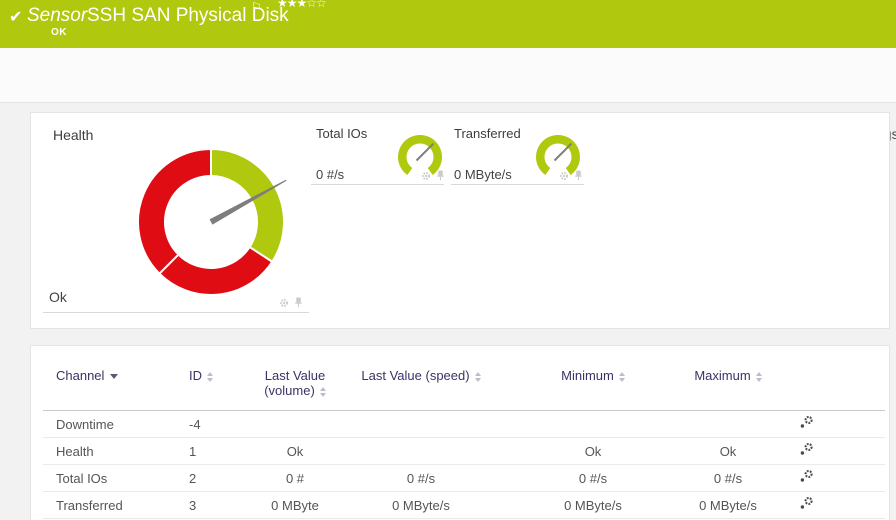  What do you see at coordinates (827, 383) in the screenshot?
I see `column-header-actions` at bounding box center [827, 383].